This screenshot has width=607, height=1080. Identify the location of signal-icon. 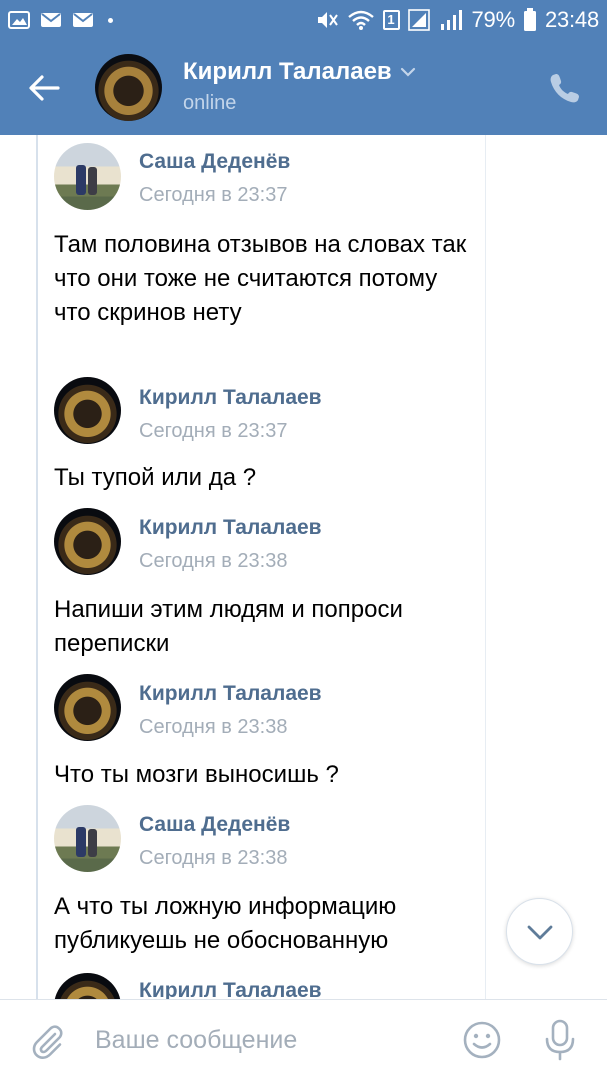
(418, 20).